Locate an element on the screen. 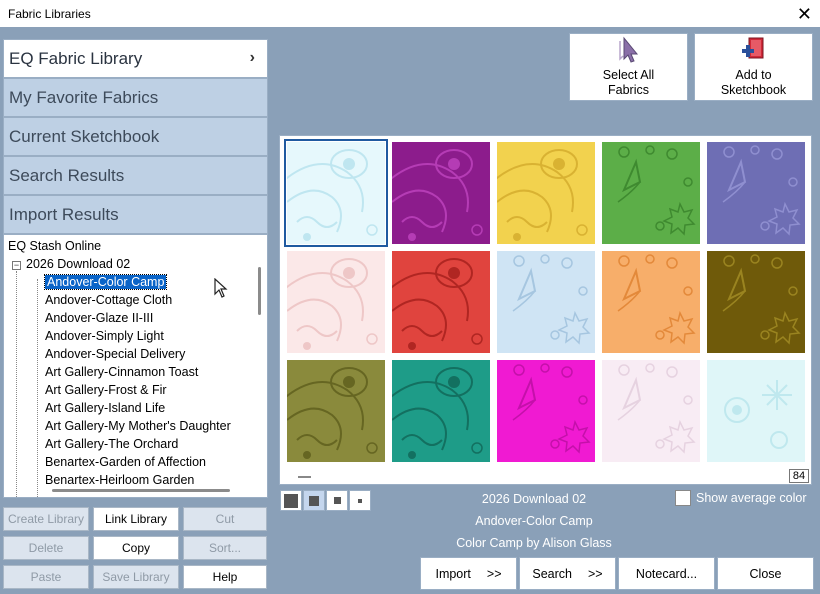  paste-button: Paste is located at coordinates (46, 577).